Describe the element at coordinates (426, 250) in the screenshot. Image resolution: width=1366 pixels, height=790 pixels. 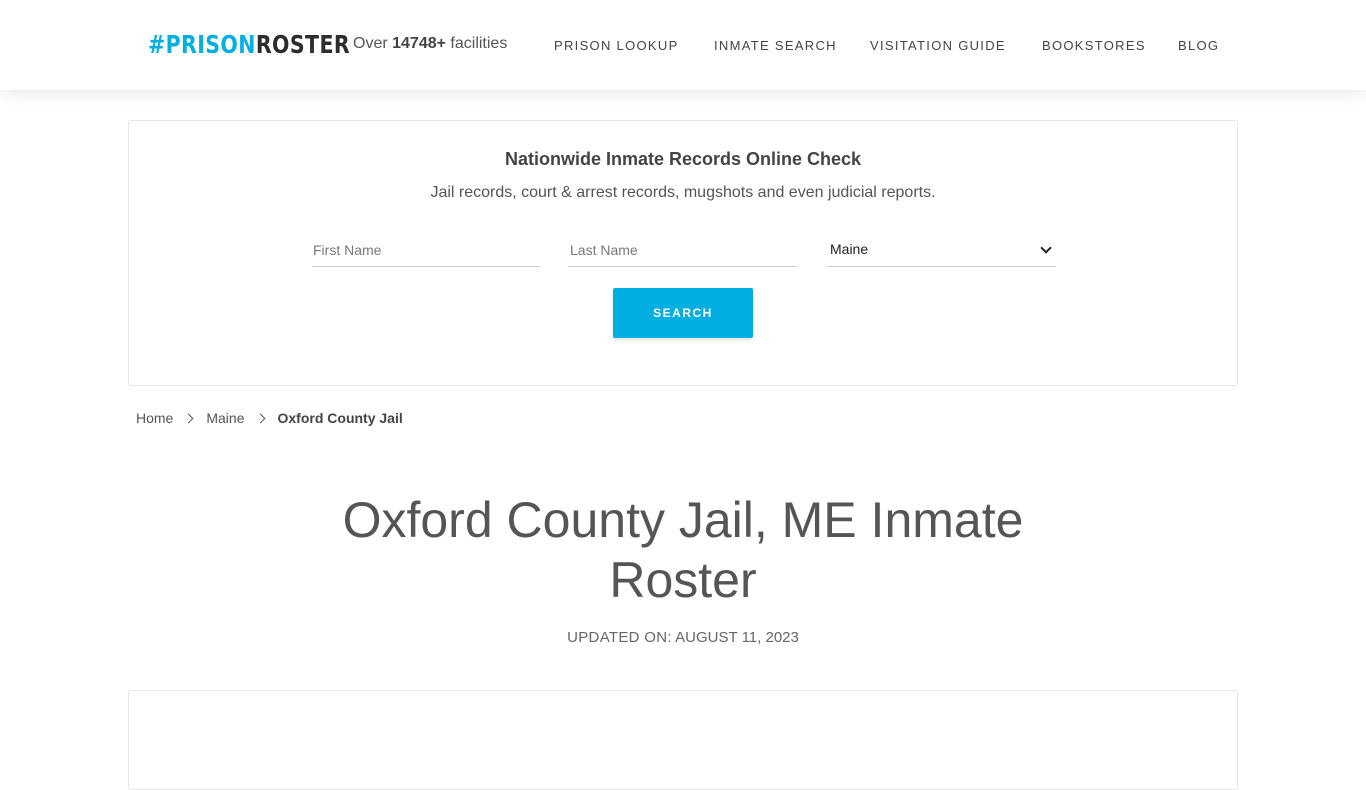
I see `first-name-input` at that location.